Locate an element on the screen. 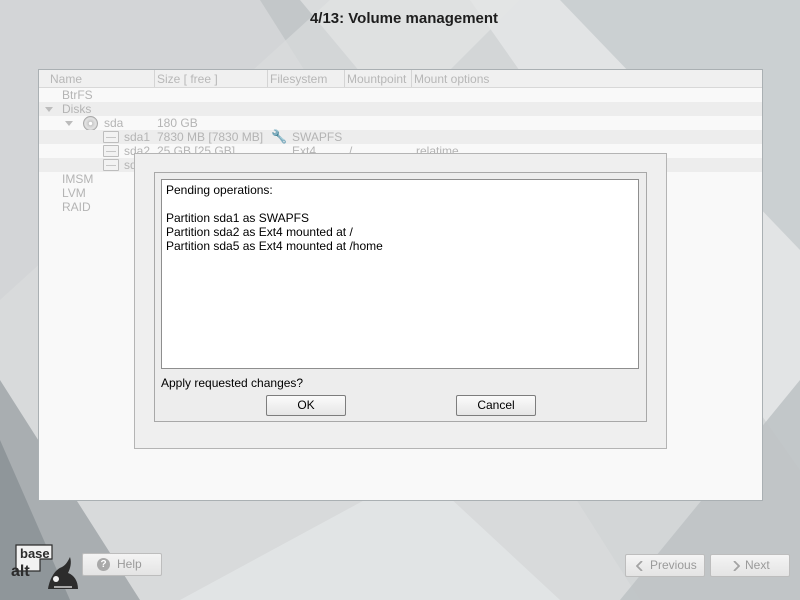  row-size: 7830 MB [7830 MB] is located at coordinates (210, 137).